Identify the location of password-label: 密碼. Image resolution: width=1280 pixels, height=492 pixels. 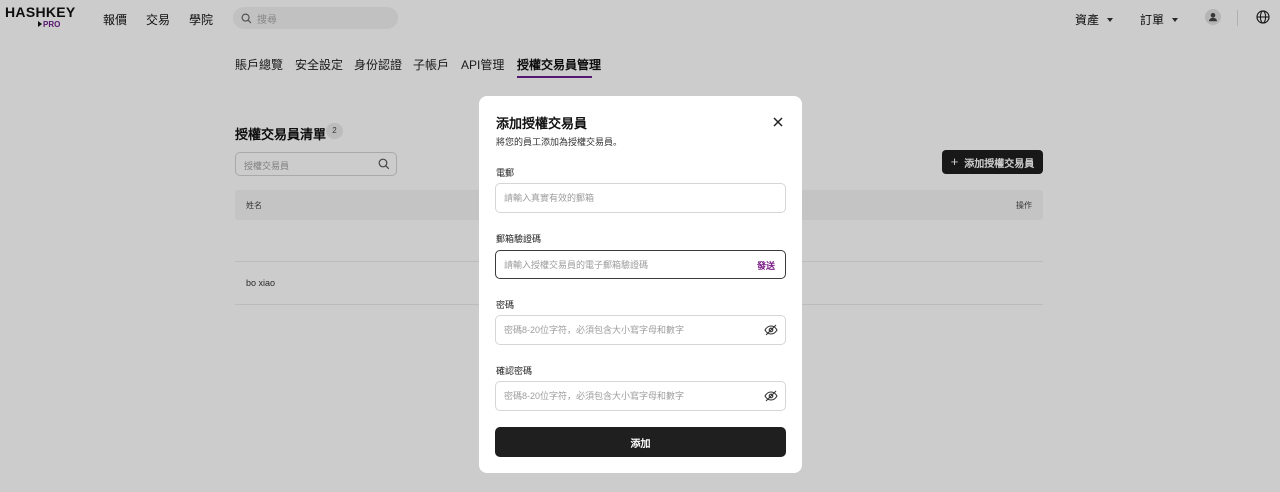
(505, 305).